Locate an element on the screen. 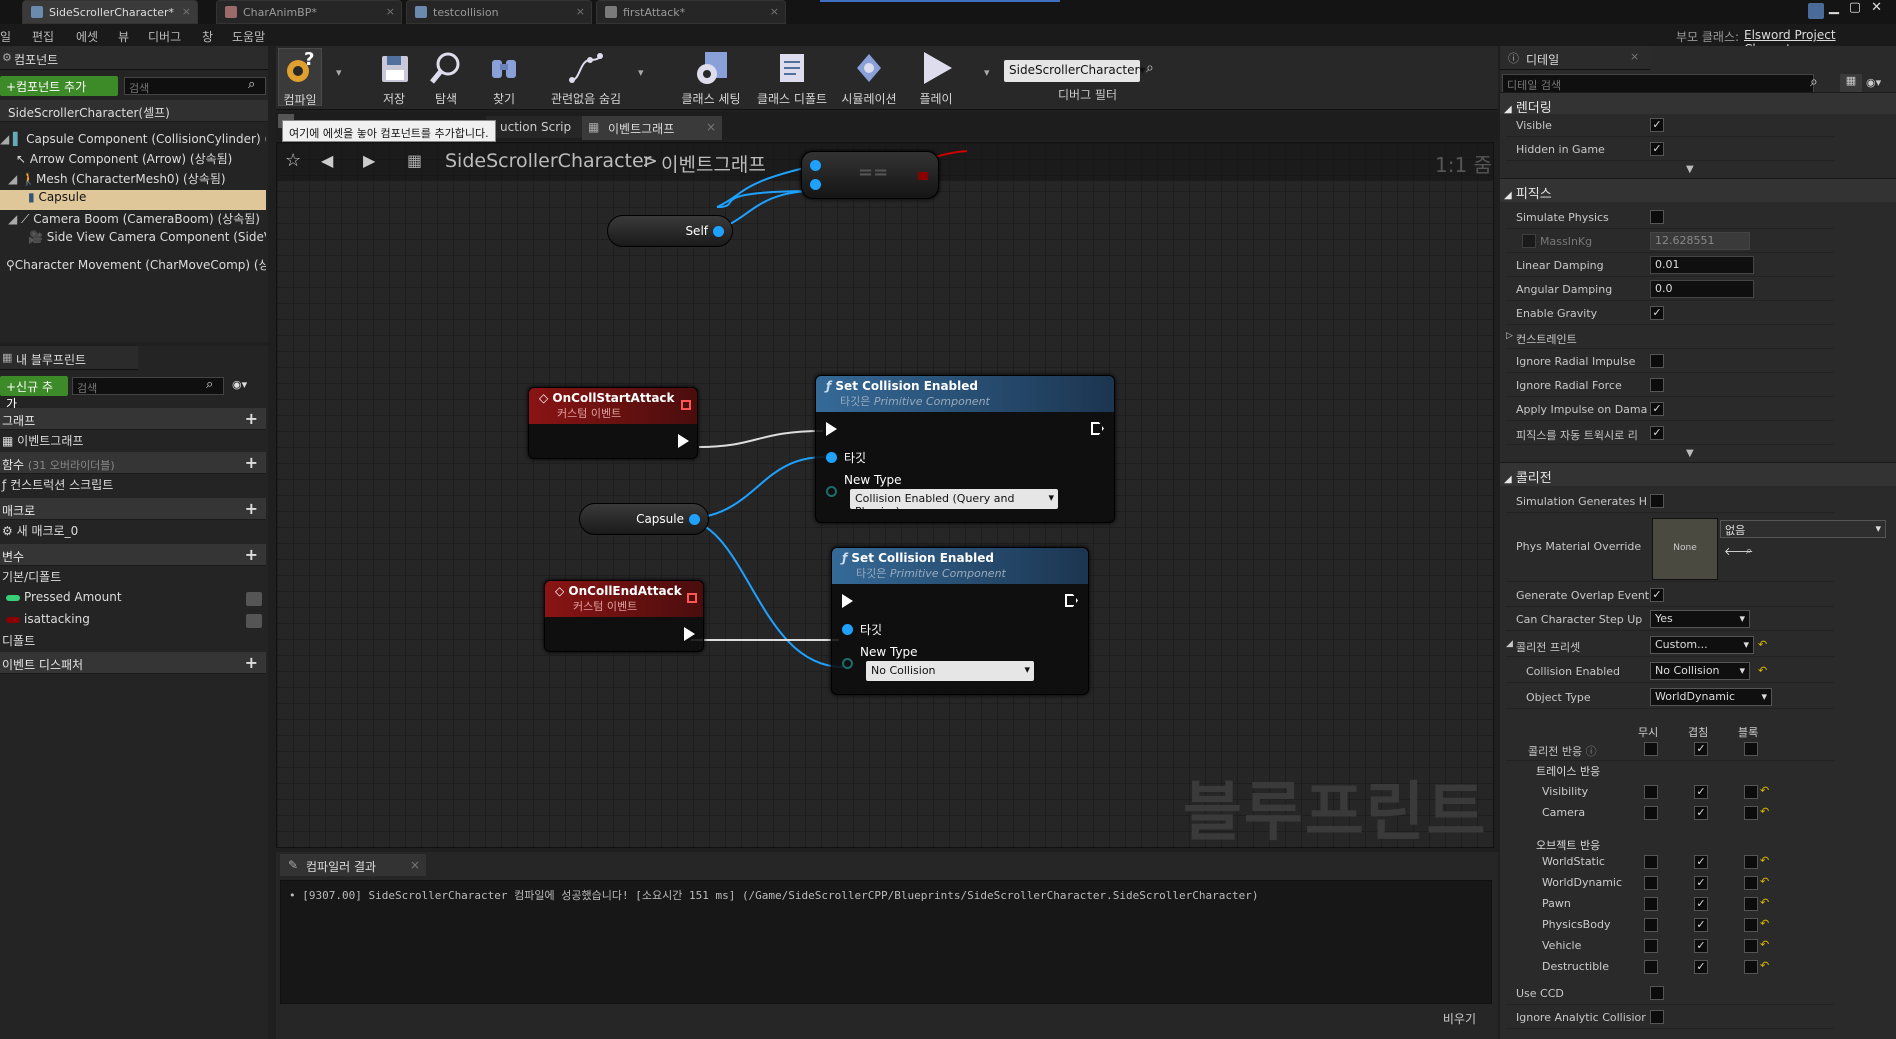 This screenshot has width=1896, height=1039. response-ignore-checkbox is located at coordinates (1651, 749).